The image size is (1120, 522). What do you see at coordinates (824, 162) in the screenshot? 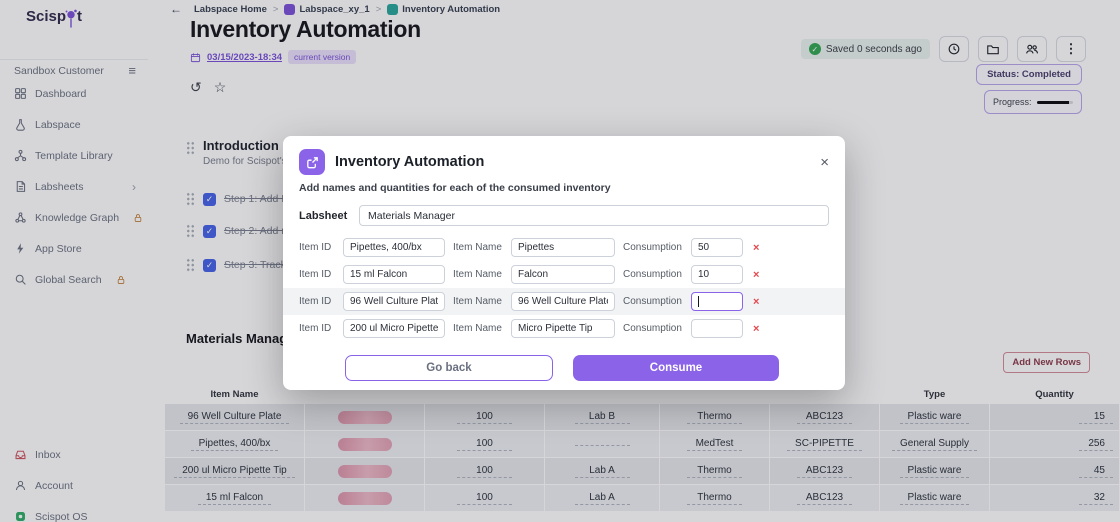
I see `close-icon: ×` at bounding box center [824, 162].